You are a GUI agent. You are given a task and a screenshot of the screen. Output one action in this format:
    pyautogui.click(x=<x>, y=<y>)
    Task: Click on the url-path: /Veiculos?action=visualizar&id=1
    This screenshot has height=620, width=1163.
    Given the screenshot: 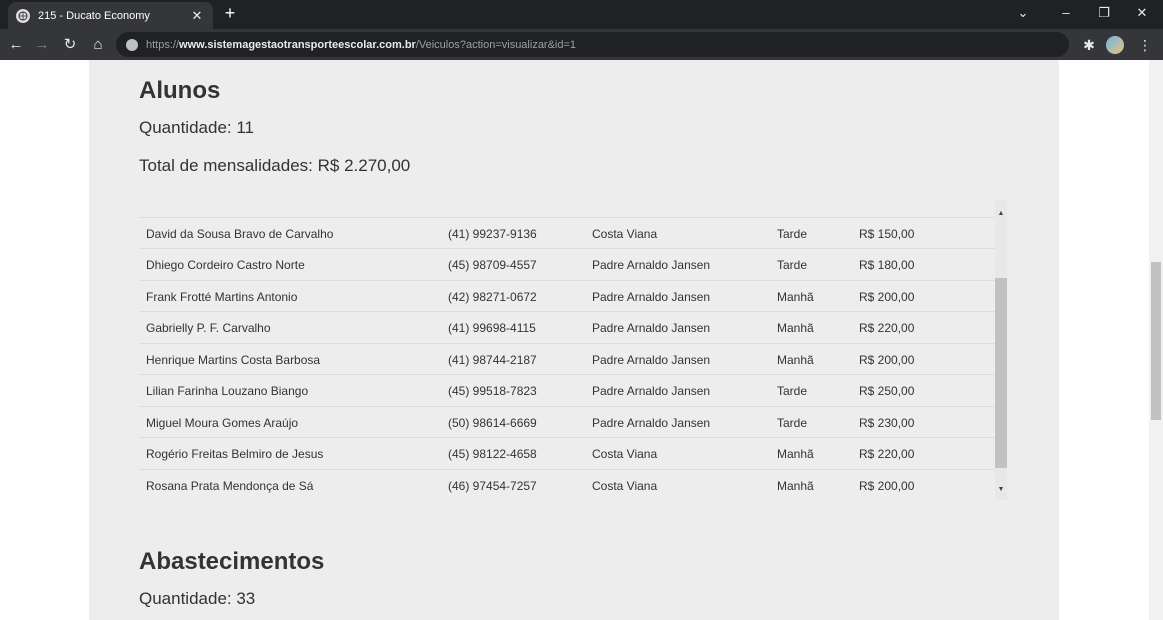 What is the action you would take?
    pyautogui.click(x=496, y=44)
    